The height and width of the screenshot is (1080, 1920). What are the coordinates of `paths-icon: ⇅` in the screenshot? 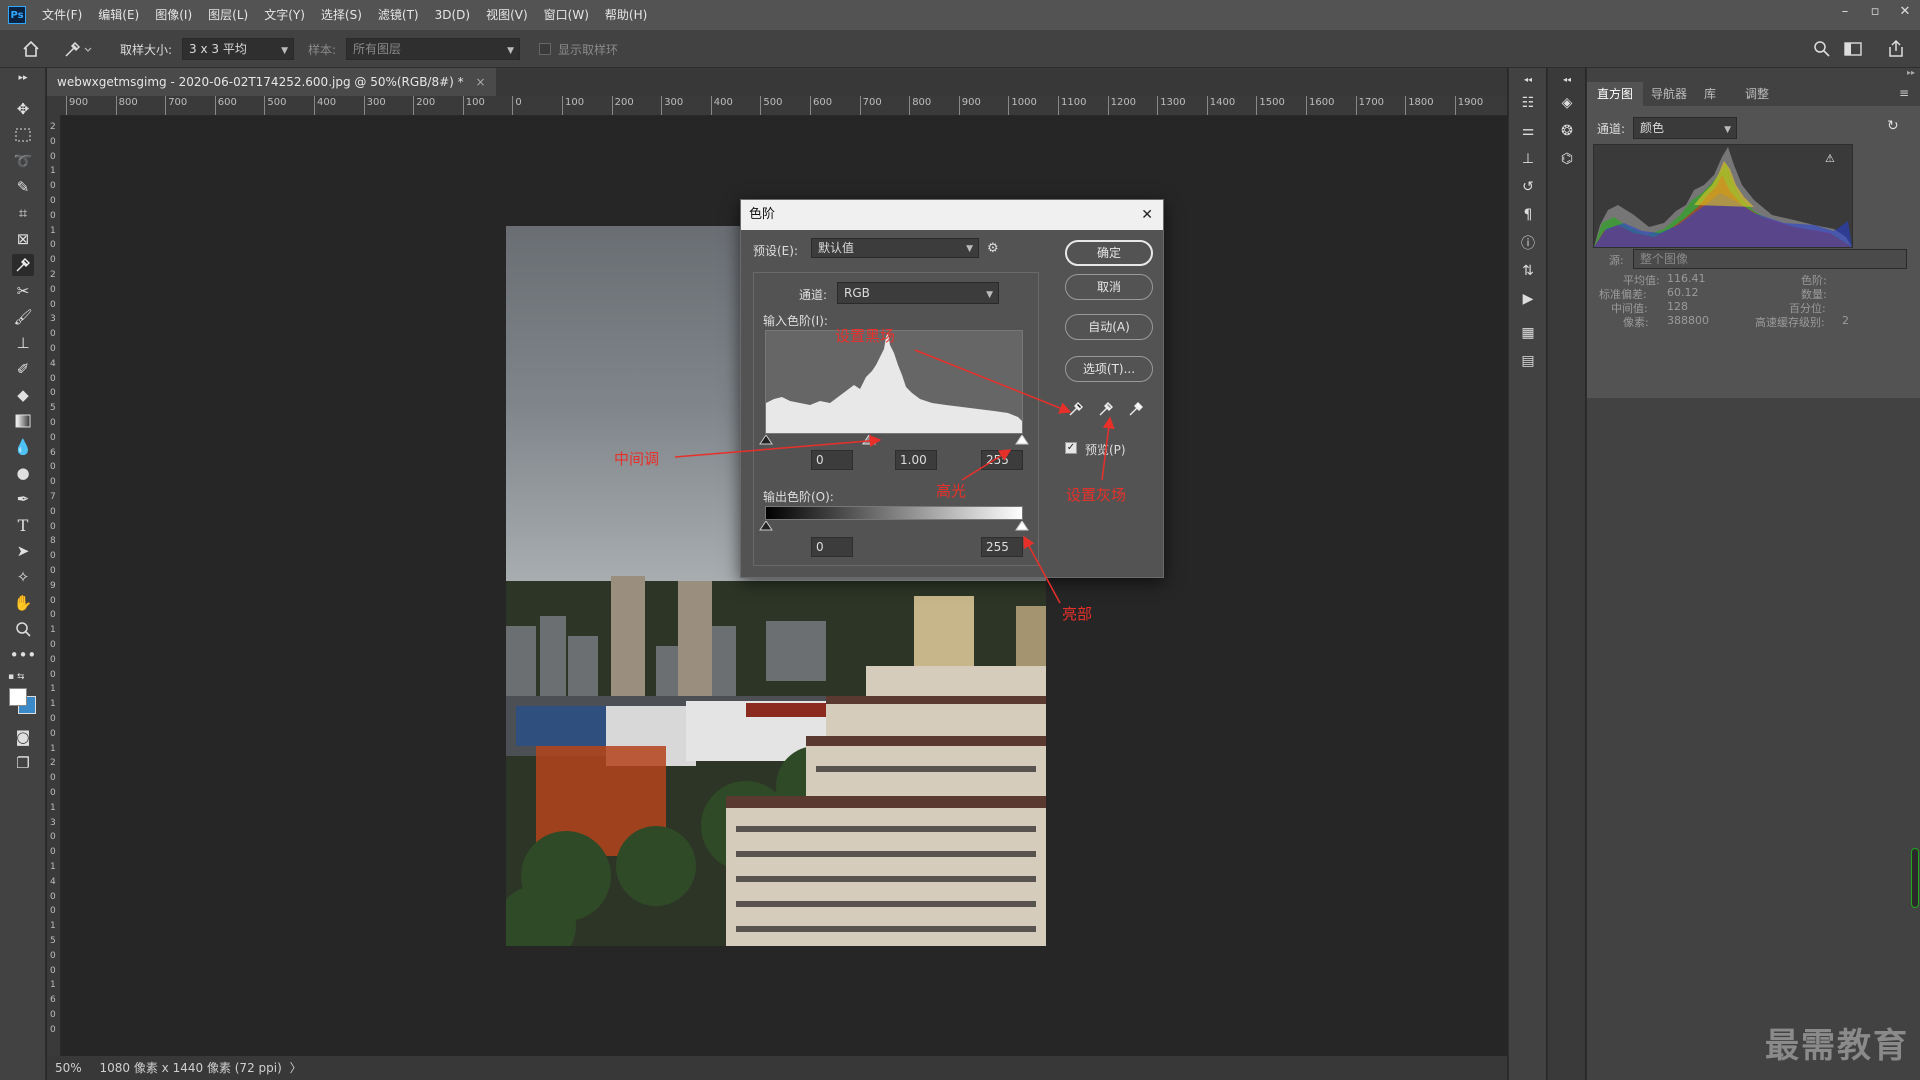 It's located at (1528, 271).